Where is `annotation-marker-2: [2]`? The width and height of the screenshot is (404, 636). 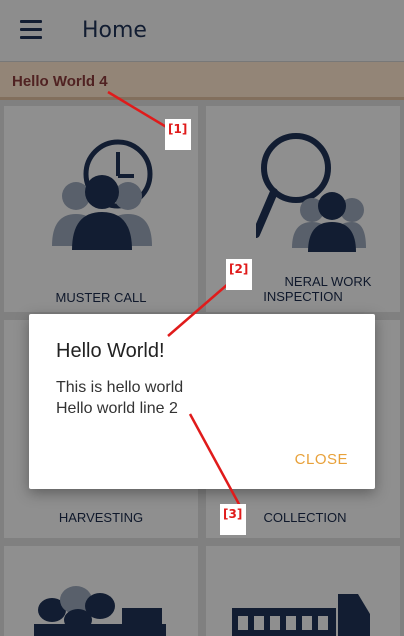
annotation-marker-2: [2] is located at coordinates (239, 274).